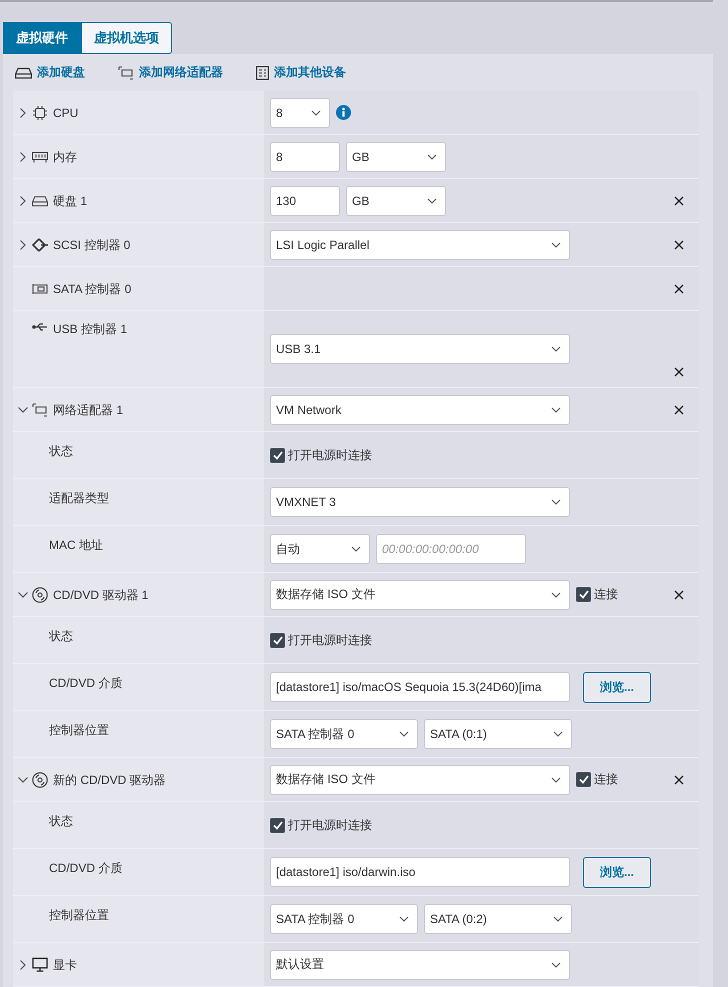 The width and height of the screenshot is (728, 987). Describe the element at coordinates (420, 349) in the screenshot. I see `dropdown: USB 3.1` at that location.